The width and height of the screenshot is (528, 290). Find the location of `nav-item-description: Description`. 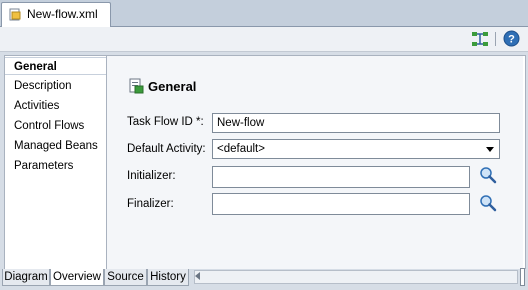

nav-item-description: Description is located at coordinates (55, 86).